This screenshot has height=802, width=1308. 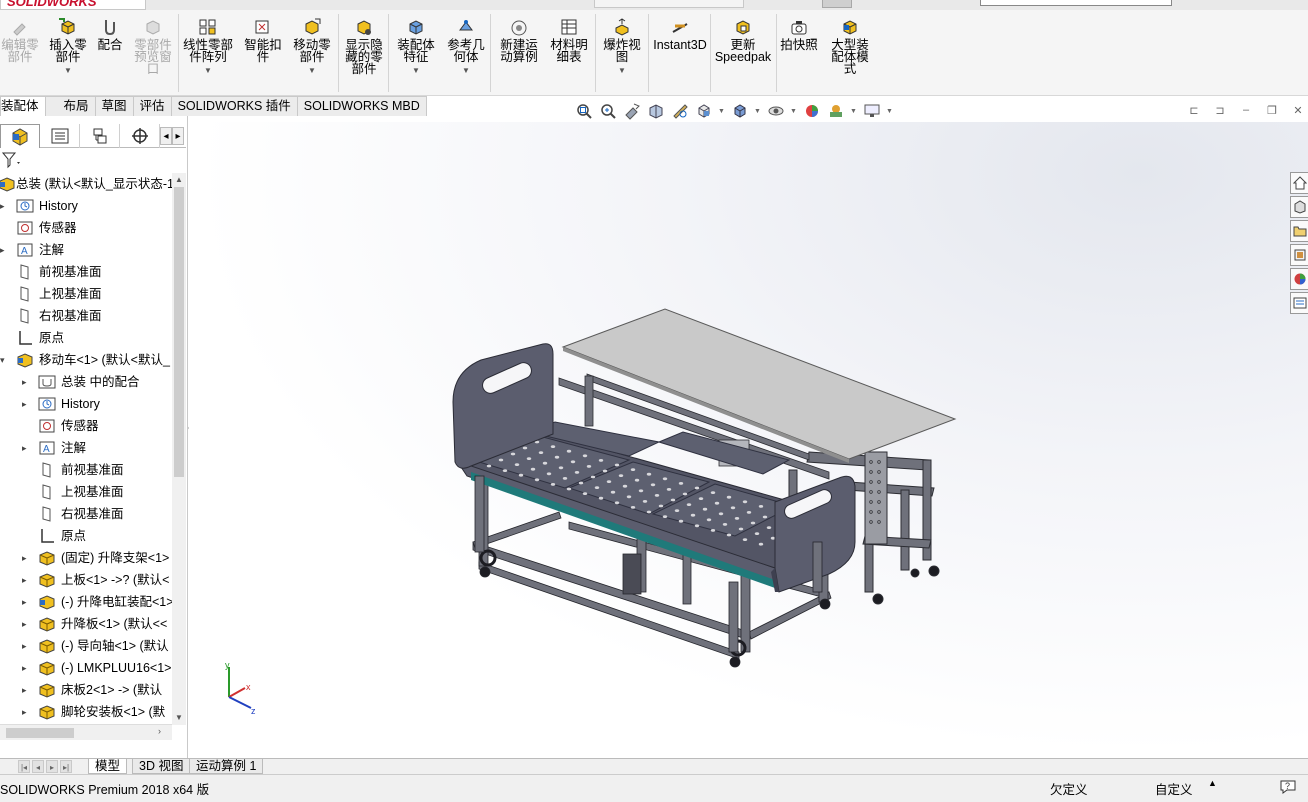 I want to click on tree-item: ▸ 床板2<1> -> (默认, so click(x=86, y=690).